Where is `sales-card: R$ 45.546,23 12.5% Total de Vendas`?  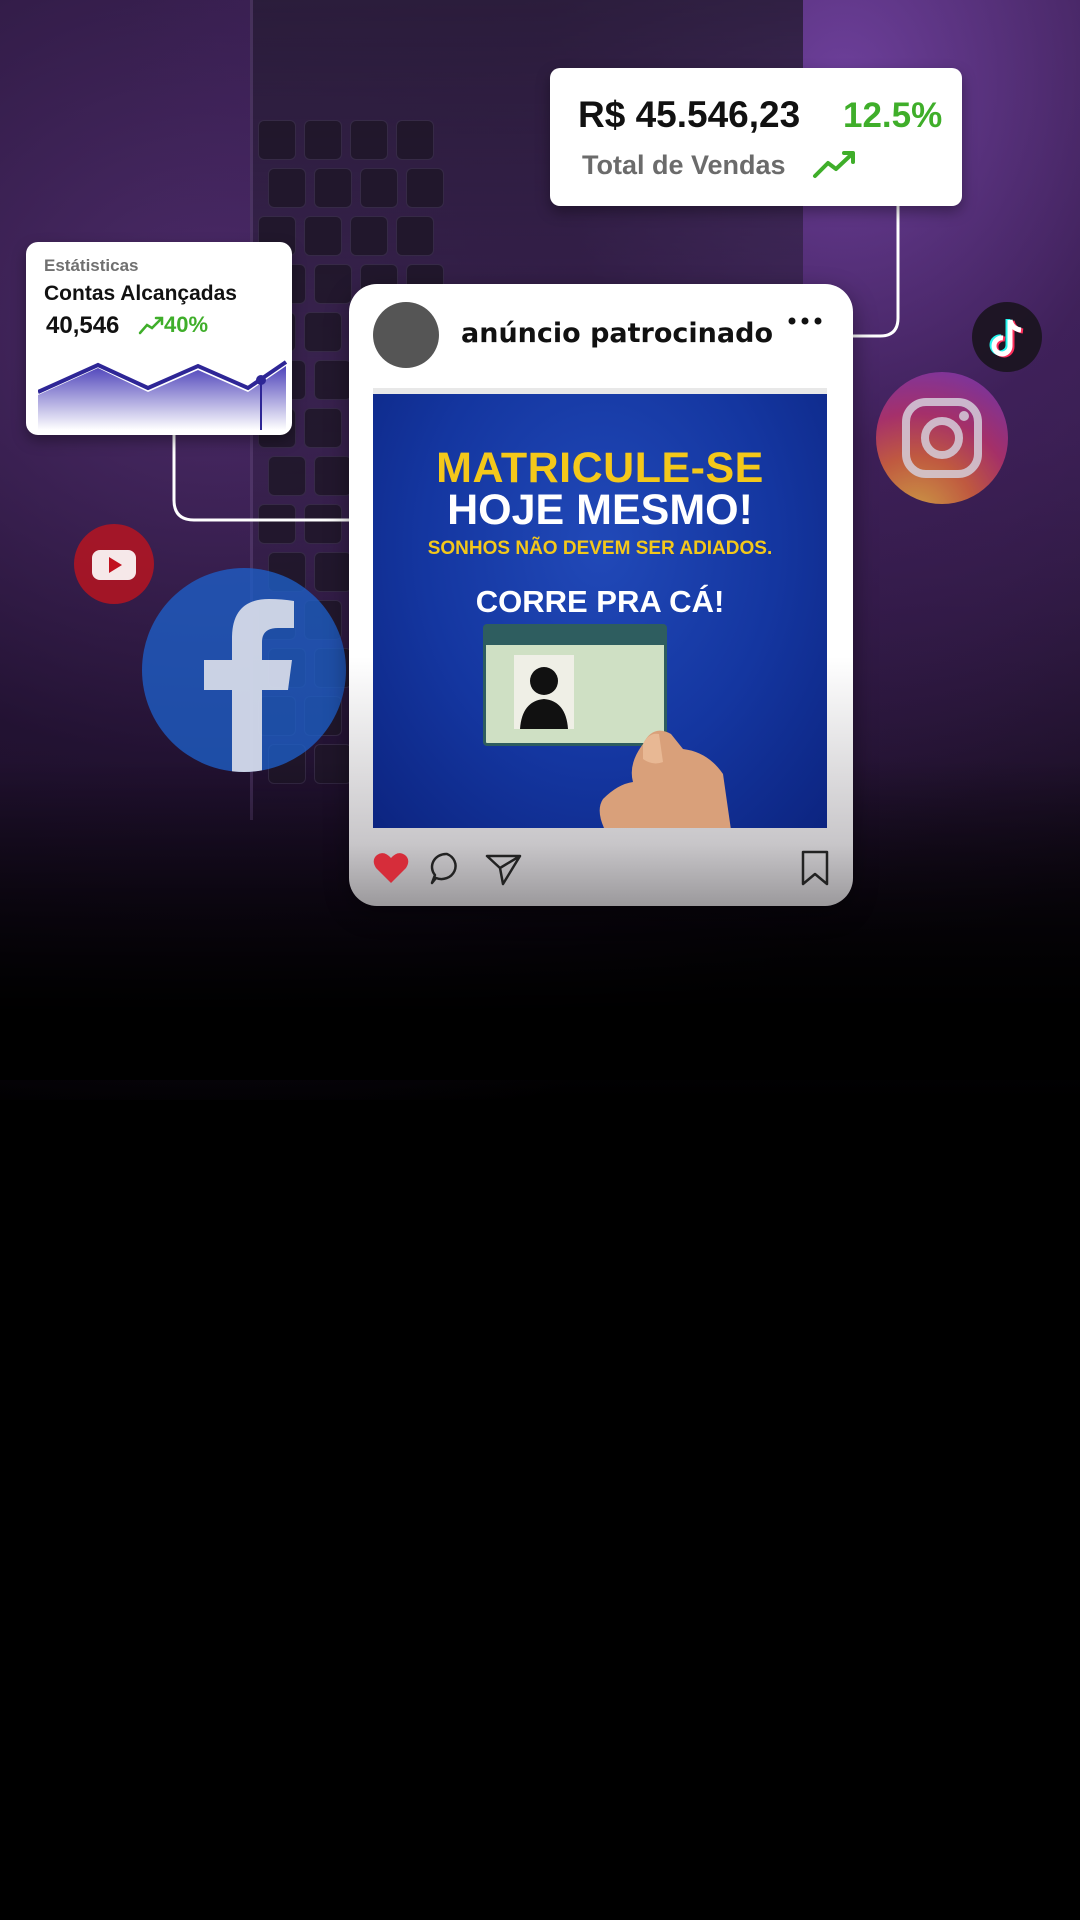 sales-card: R$ 45.546,23 12.5% Total de Vendas is located at coordinates (756, 137).